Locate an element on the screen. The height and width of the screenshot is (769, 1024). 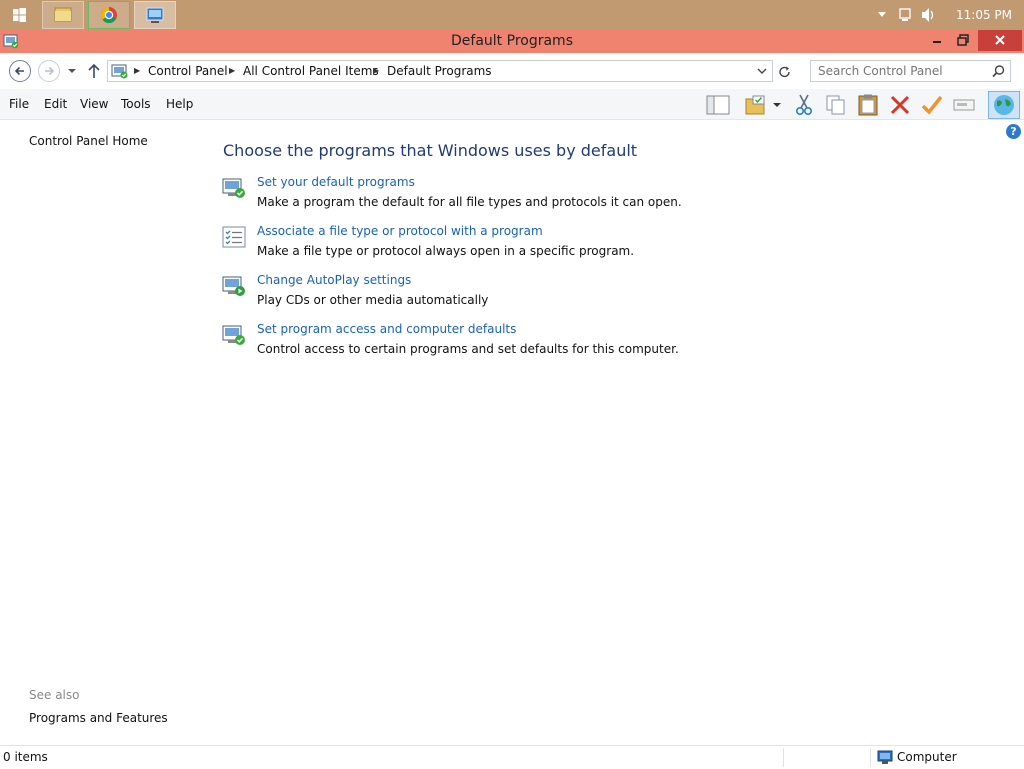
up-button is located at coordinates (94, 71).